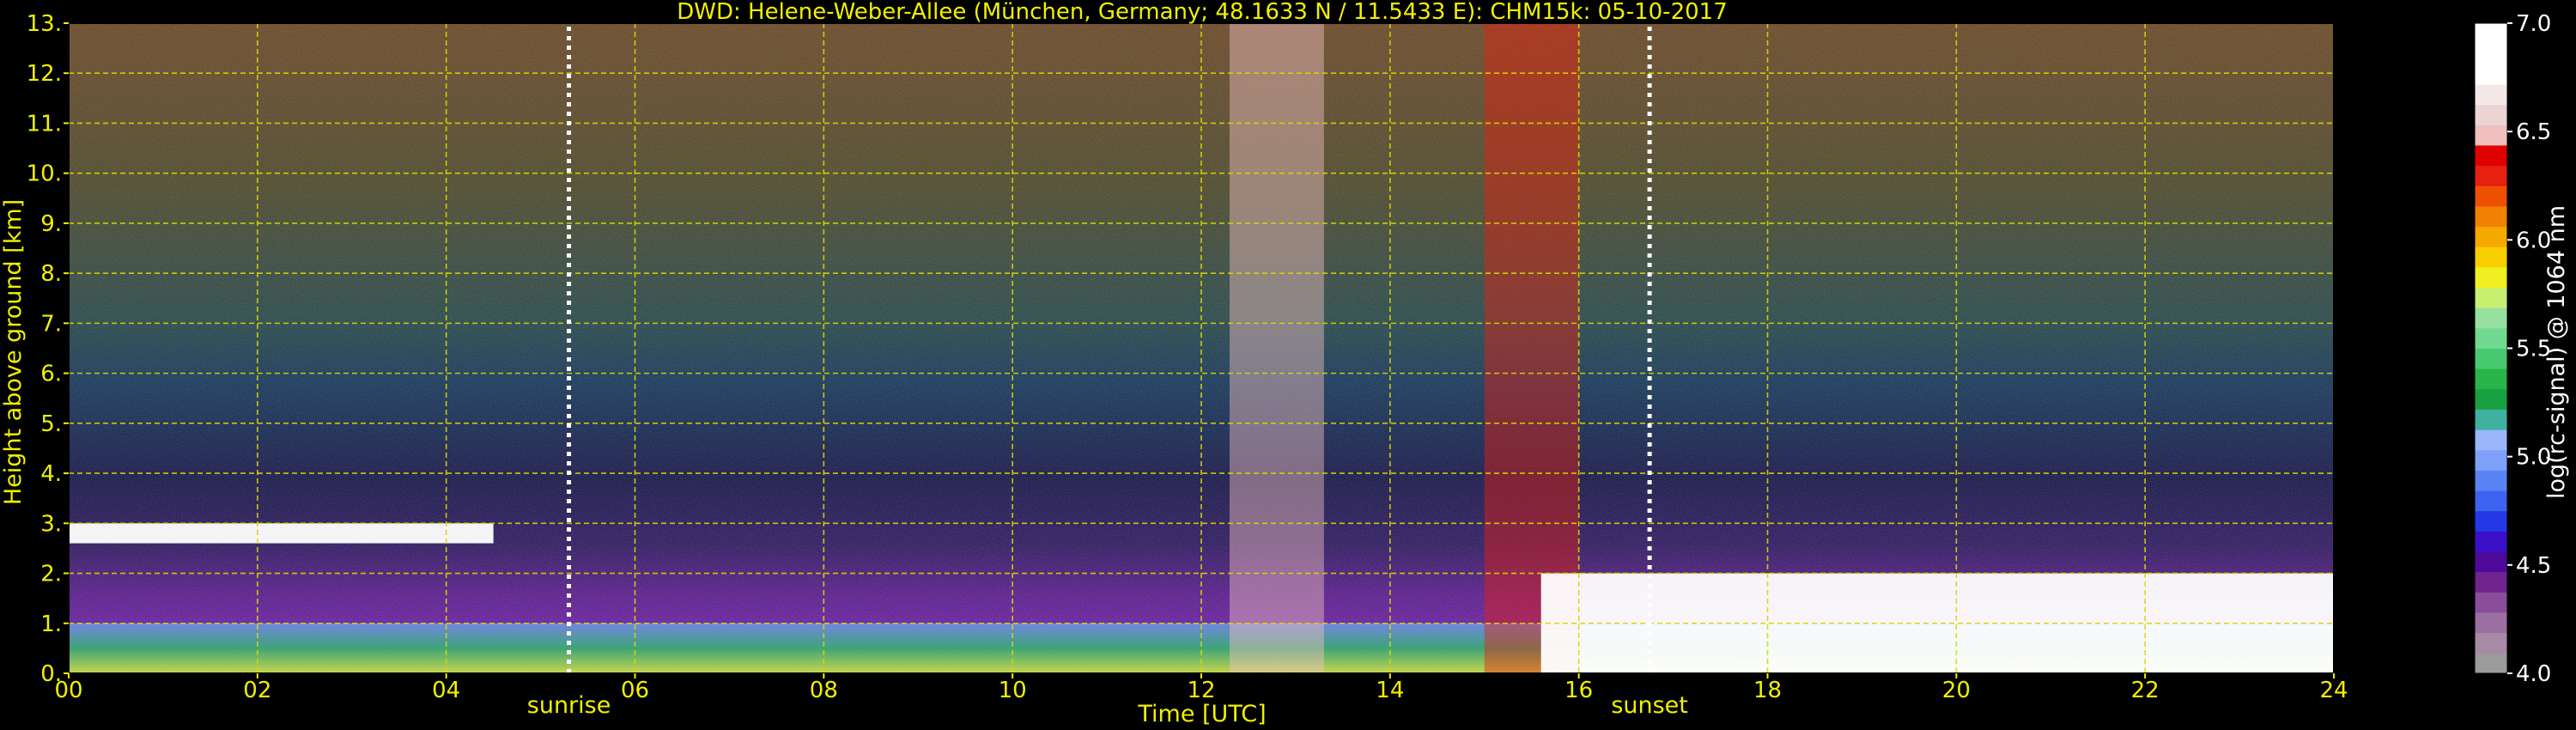  I want to click on y-tick-label: 13., so click(44, 24).